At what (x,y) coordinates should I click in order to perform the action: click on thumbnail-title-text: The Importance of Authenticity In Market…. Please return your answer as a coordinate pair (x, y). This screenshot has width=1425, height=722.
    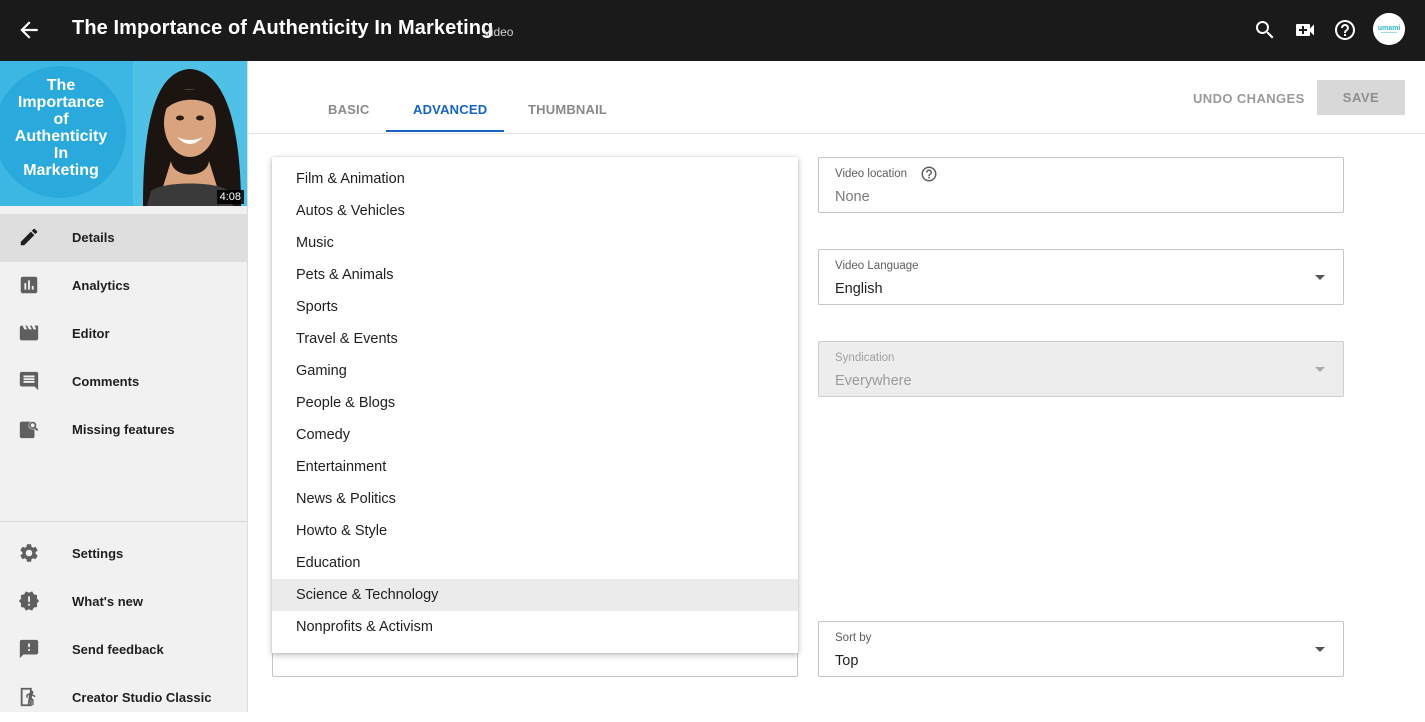
    Looking at the image, I should click on (61, 128).